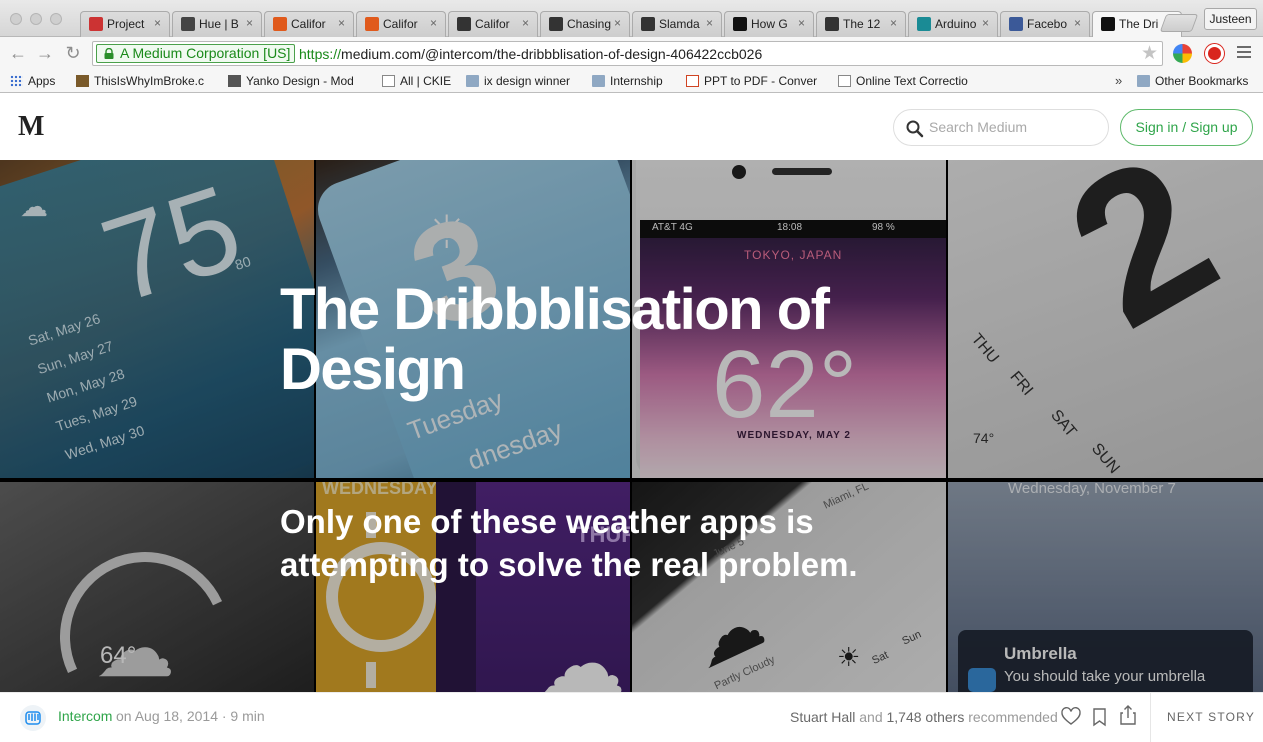 This screenshot has height=742, width=1263. I want to click on heart-icon, so click(1071, 717).